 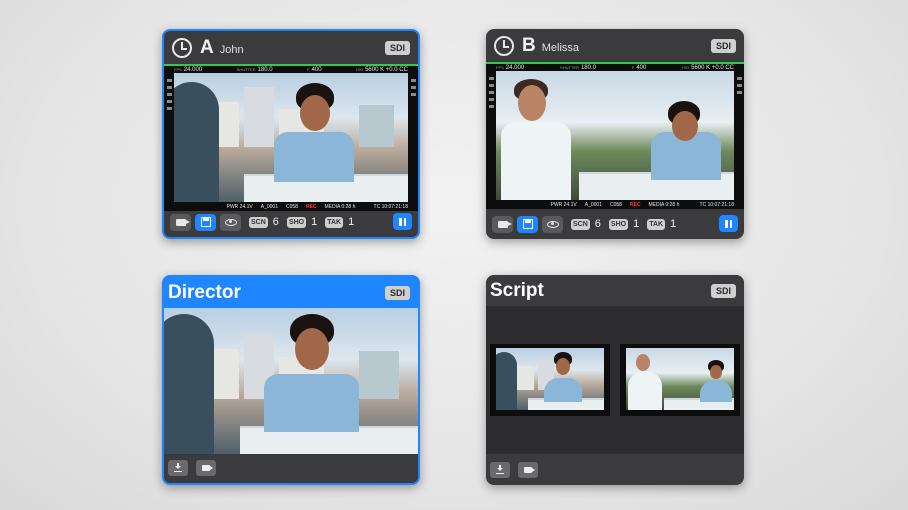 I want to click on camera-a-thumbnail, so click(x=550, y=380).